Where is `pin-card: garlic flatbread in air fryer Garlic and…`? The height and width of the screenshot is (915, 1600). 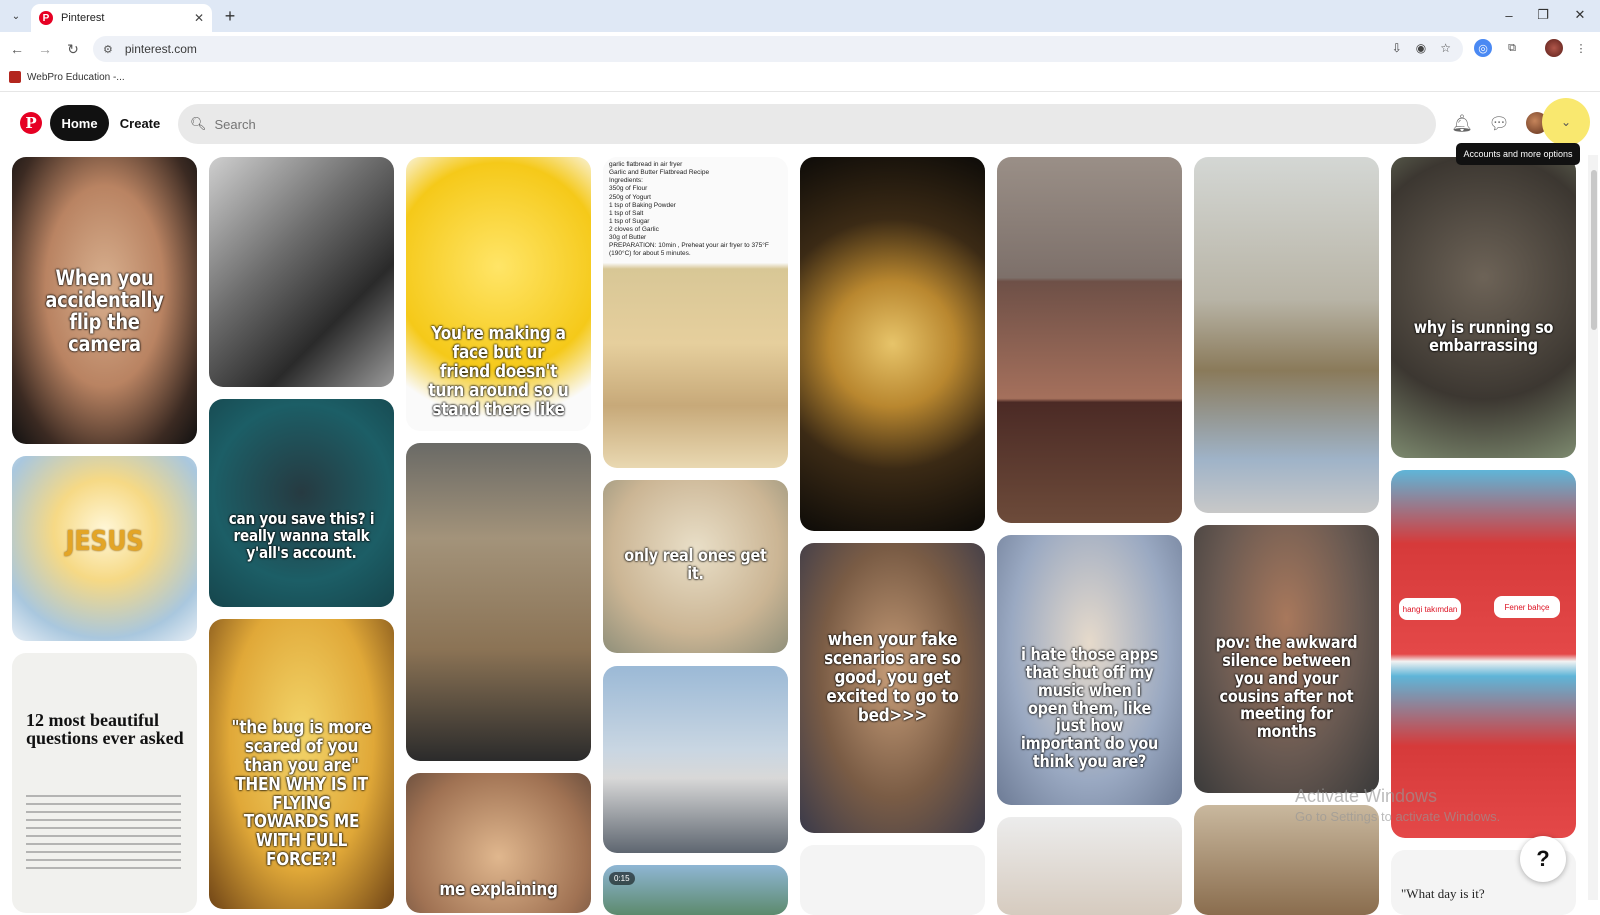 pin-card: garlic flatbread in air fryer Garlic and… is located at coordinates (695, 312).